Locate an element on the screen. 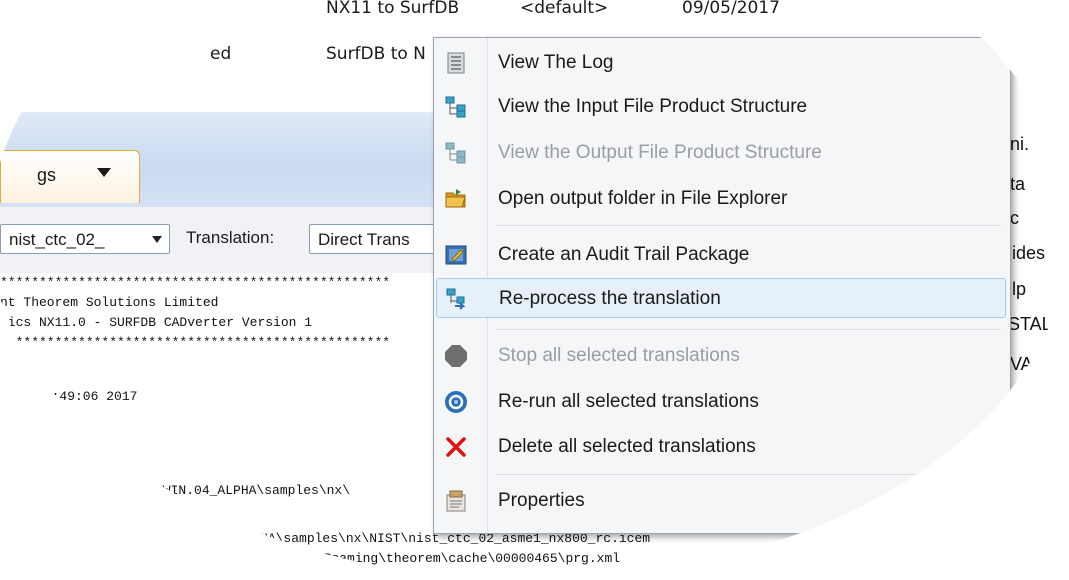  properties-icon is located at coordinates (456, 501).